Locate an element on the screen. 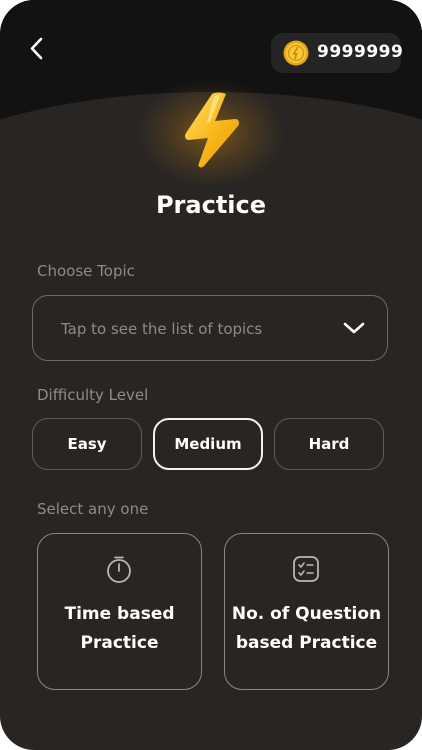  time-based-line2: Practice is located at coordinates (119, 643).